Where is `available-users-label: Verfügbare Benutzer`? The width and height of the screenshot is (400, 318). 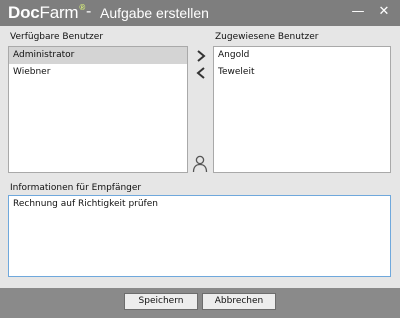 available-users-label: Verfügbare Benutzer is located at coordinates (57, 37).